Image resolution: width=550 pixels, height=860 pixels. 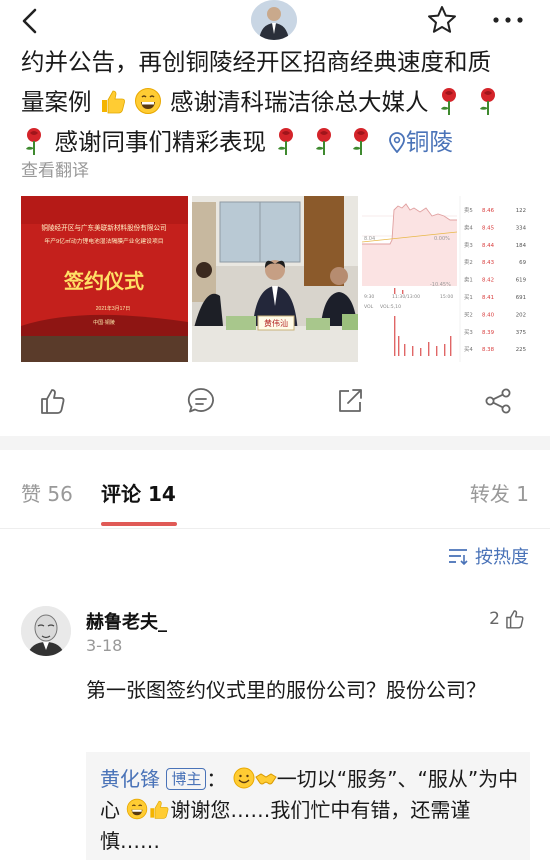 What do you see at coordinates (488, 333) in the screenshot?
I see `order-level-price: 8.39` at bounding box center [488, 333].